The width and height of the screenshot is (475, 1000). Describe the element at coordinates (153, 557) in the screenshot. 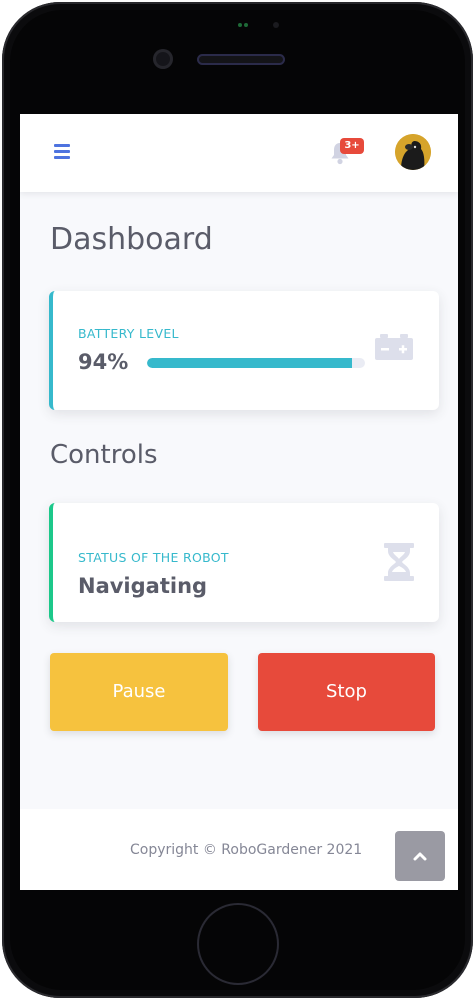

I see `robot-status-label: STATUS OF THE ROBOT` at that location.